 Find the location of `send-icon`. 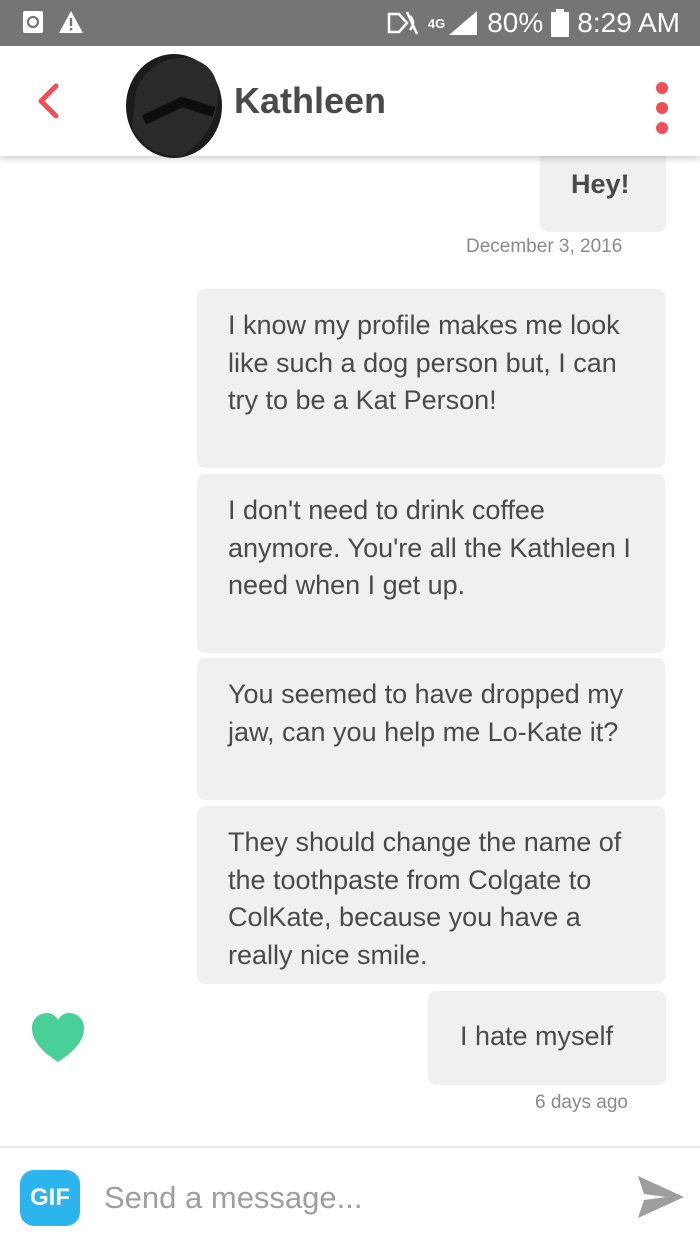

send-icon is located at coordinates (661, 1197).